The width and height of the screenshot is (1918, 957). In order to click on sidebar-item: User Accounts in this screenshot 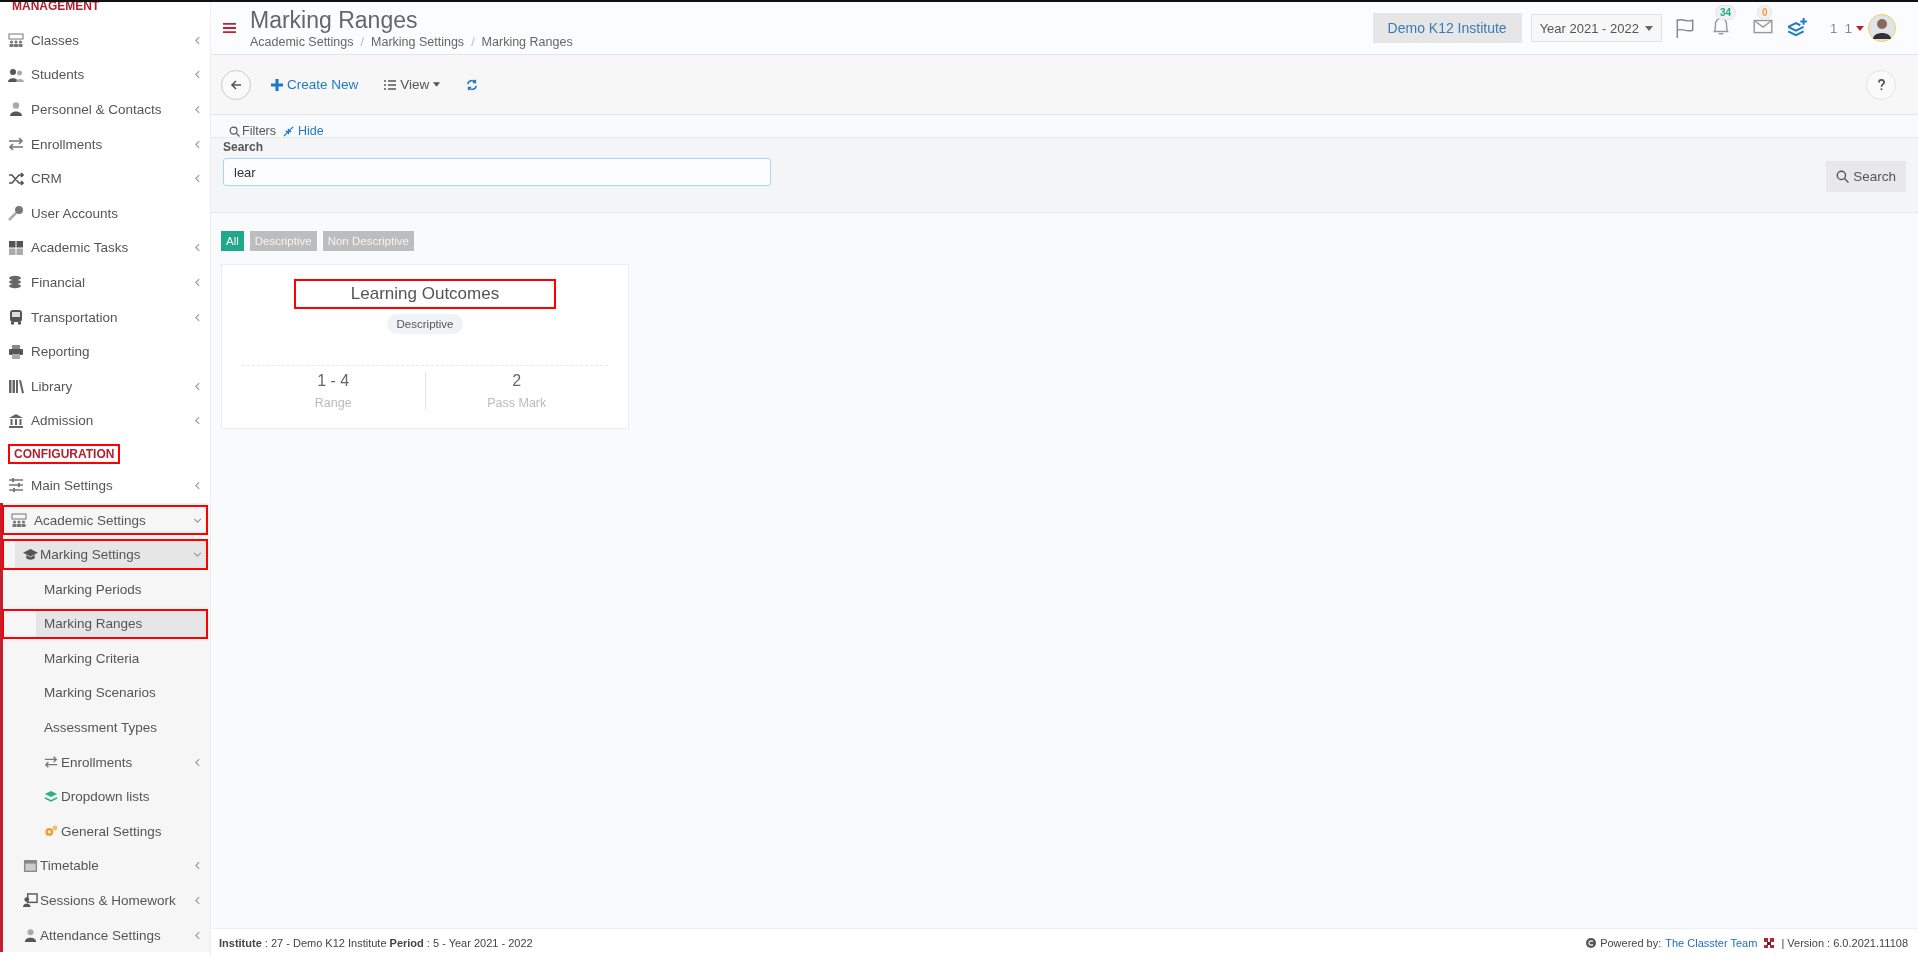, I will do `click(105, 213)`.